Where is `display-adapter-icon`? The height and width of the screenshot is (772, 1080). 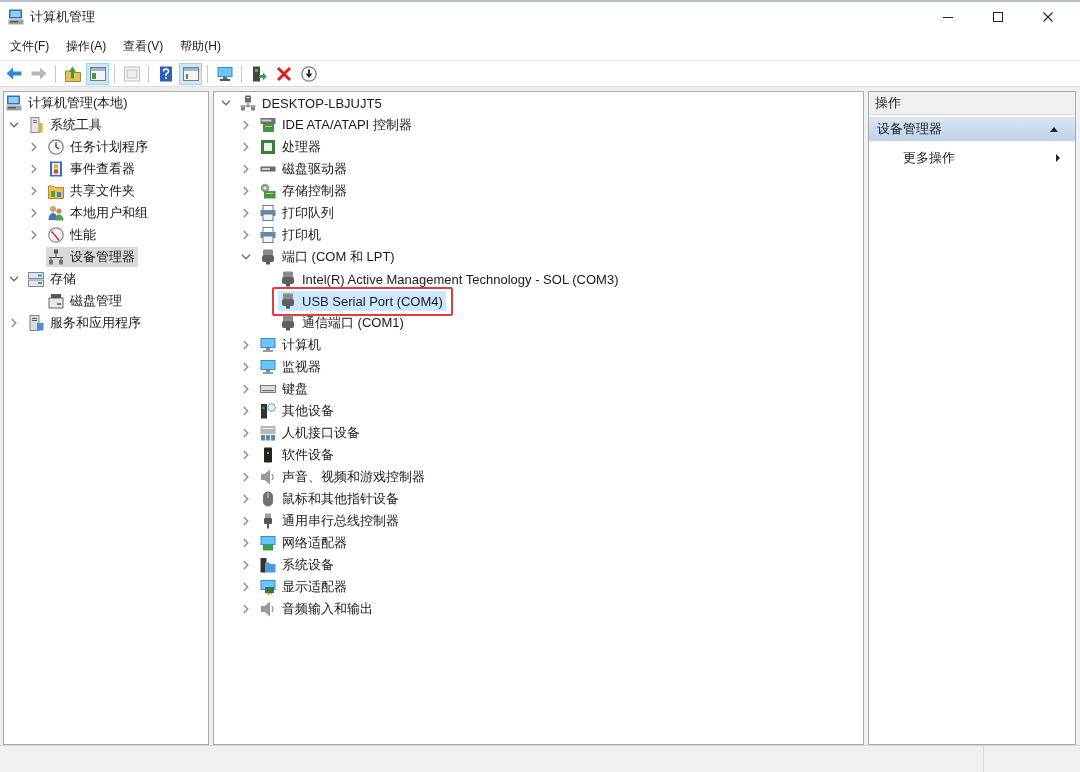
display-adapter-icon is located at coordinates (268, 587).